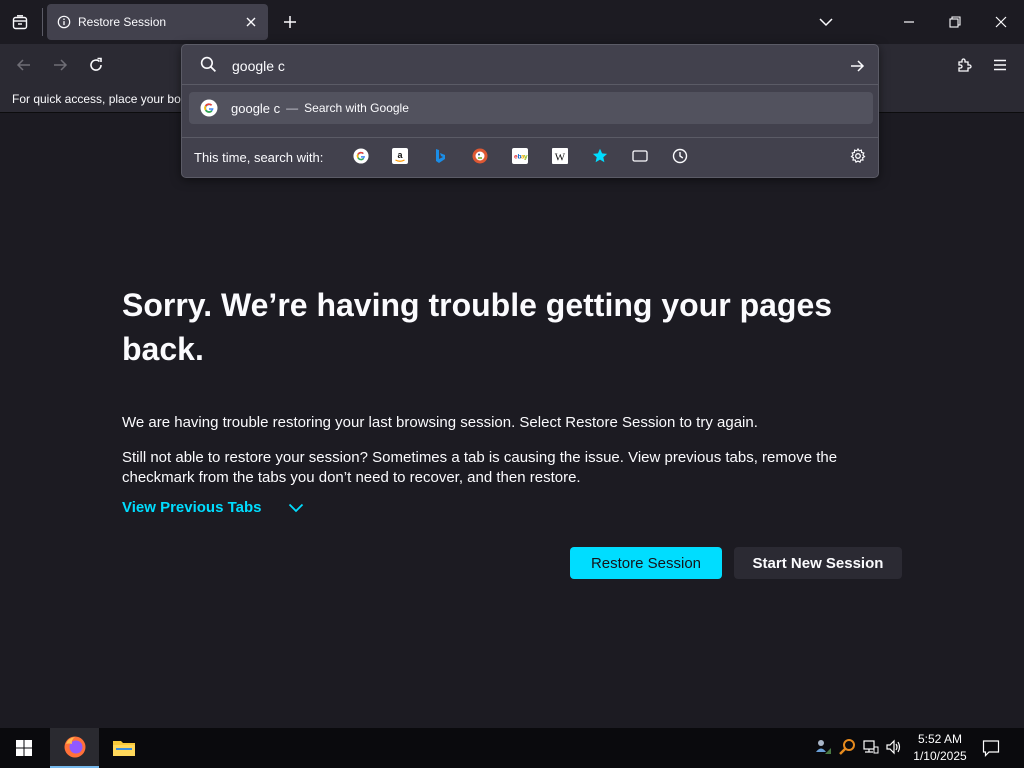 The image size is (1024, 768). I want to click on tab-manager-icon, so click(20, 22).